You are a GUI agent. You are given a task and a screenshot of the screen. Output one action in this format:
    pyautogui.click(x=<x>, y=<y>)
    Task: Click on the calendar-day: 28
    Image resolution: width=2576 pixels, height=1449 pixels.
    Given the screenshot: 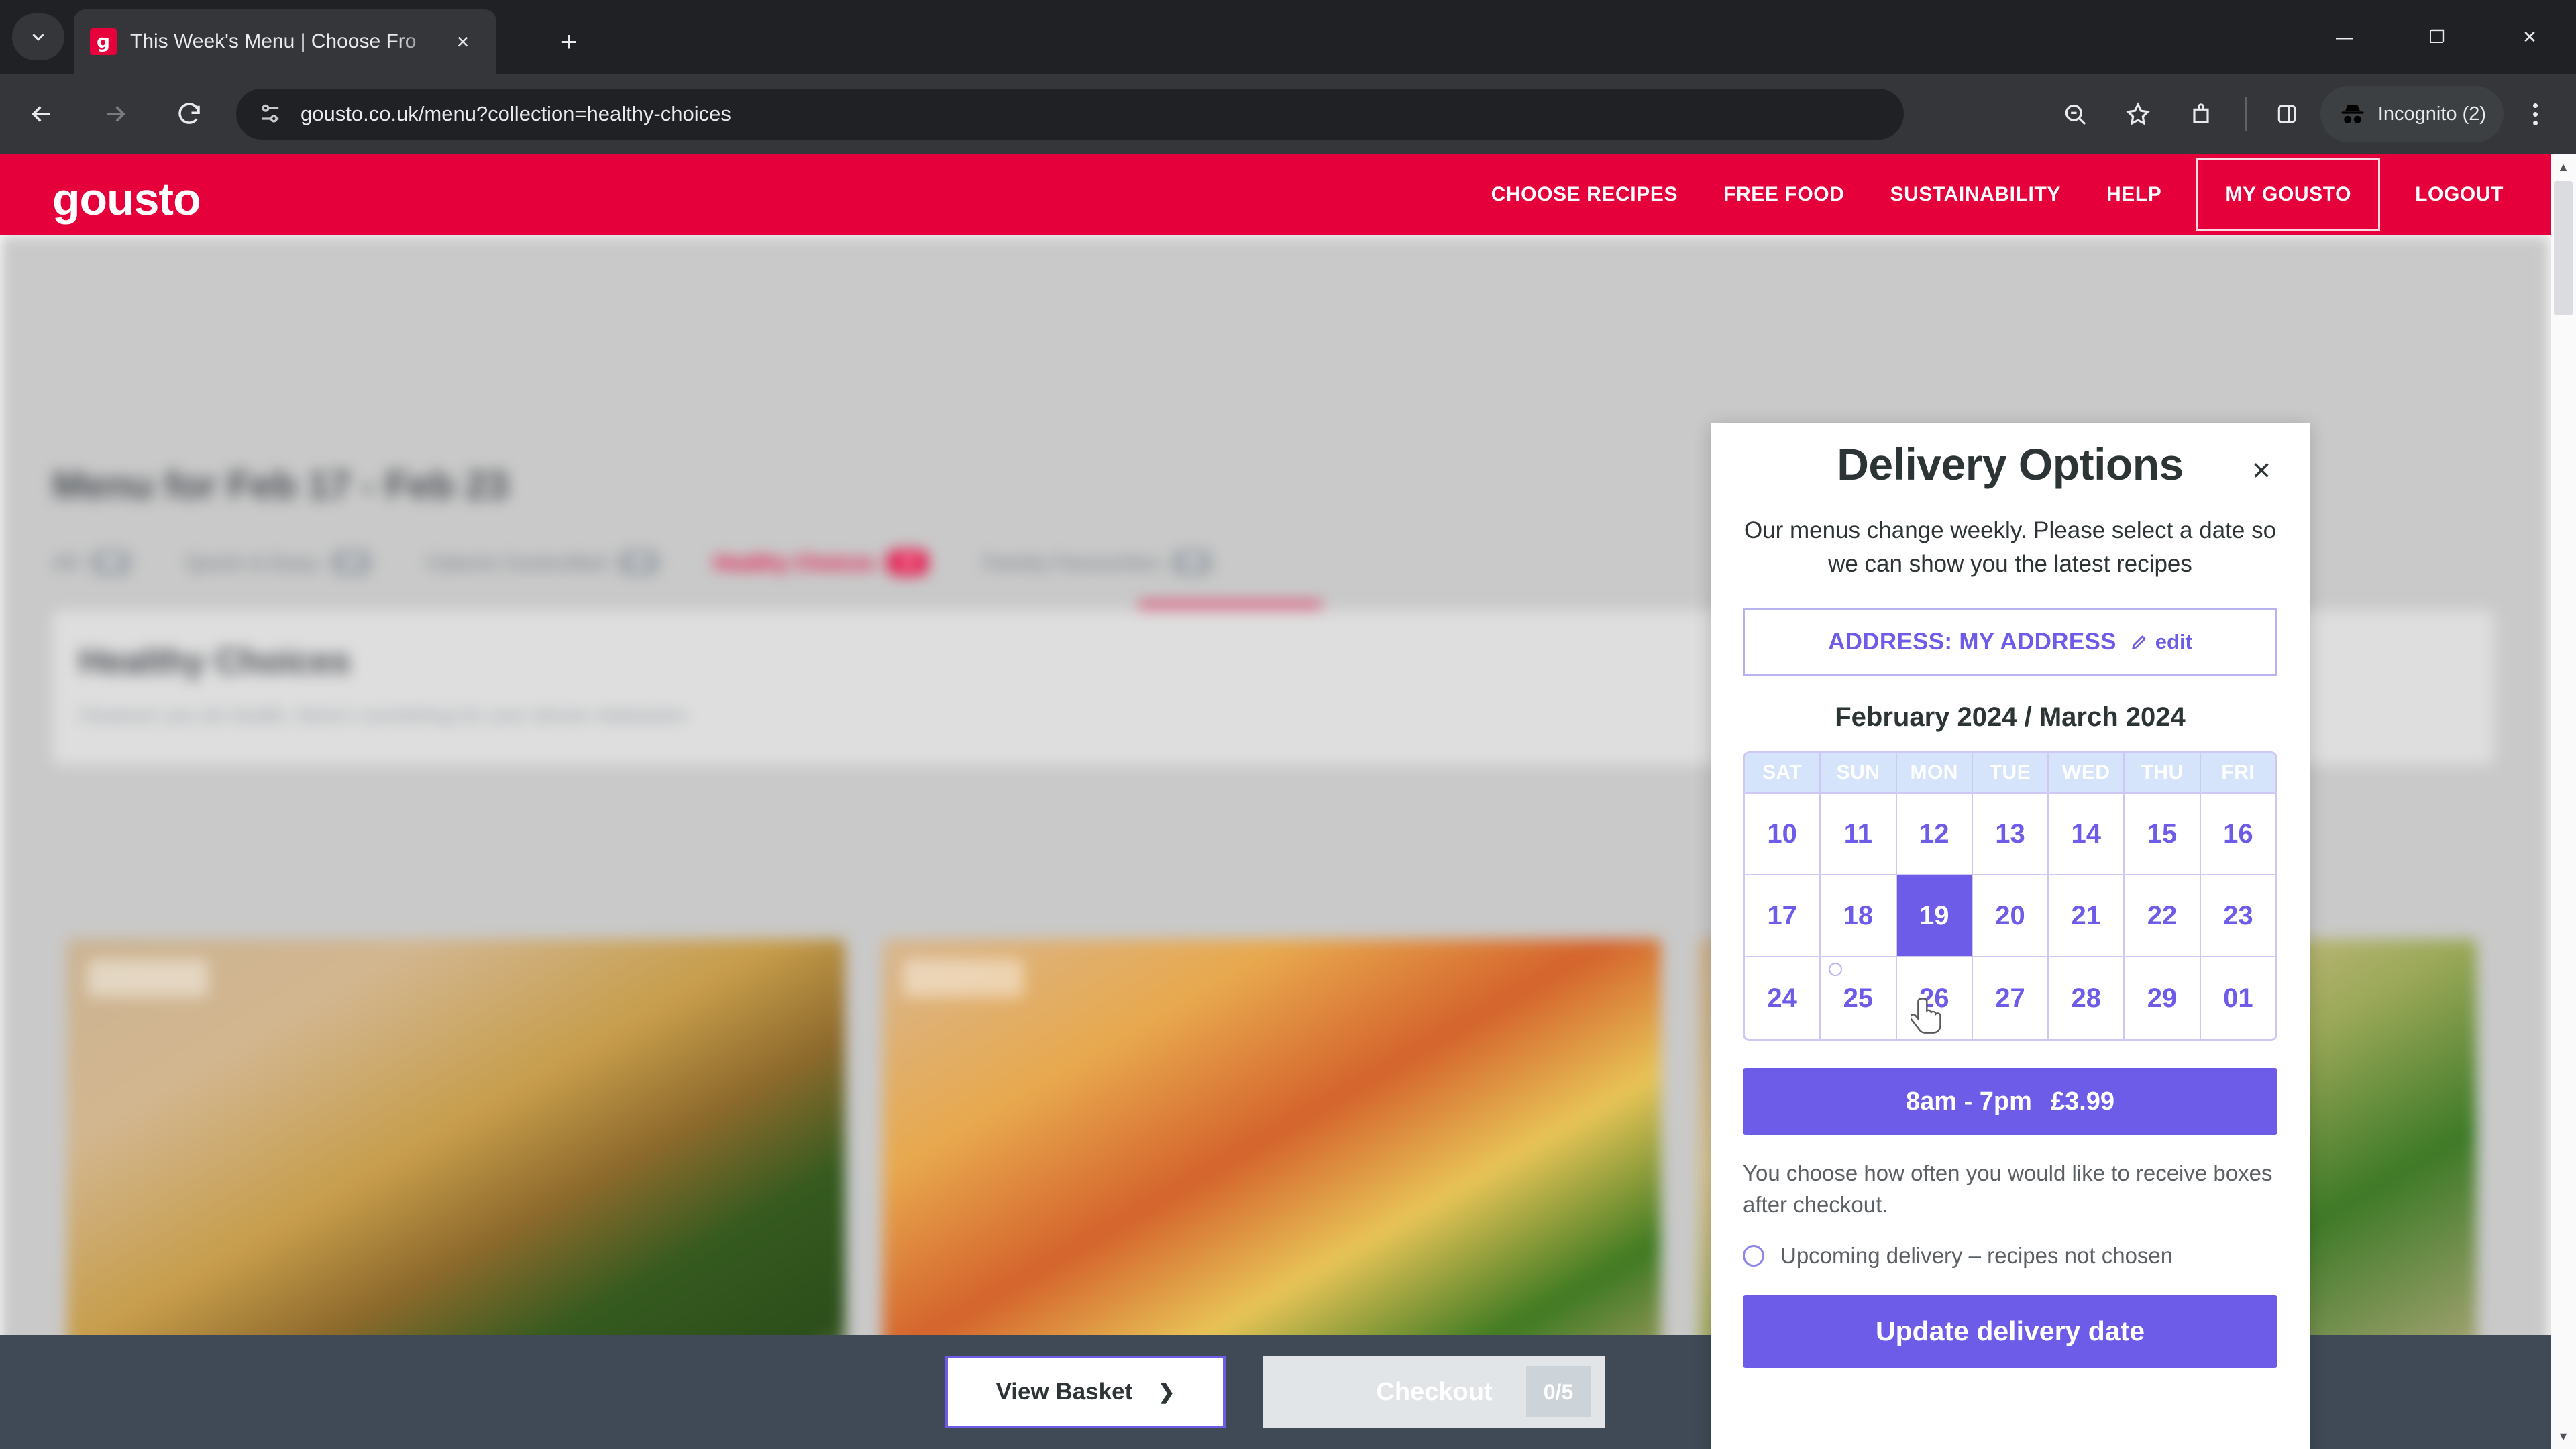 What is the action you would take?
    pyautogui.click(x=2087, y=998)
    